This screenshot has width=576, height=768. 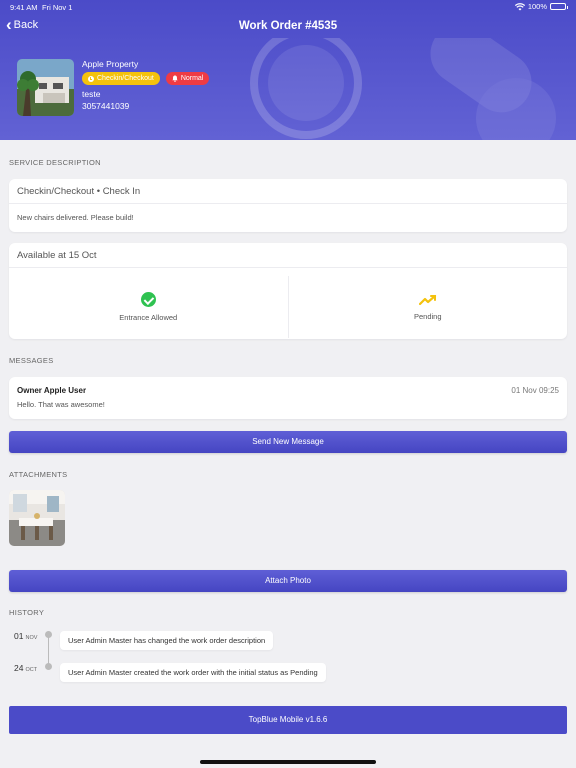 I want to click on nav-bar: ‹ Back Work Order #4535, so click(x=288, y=27).